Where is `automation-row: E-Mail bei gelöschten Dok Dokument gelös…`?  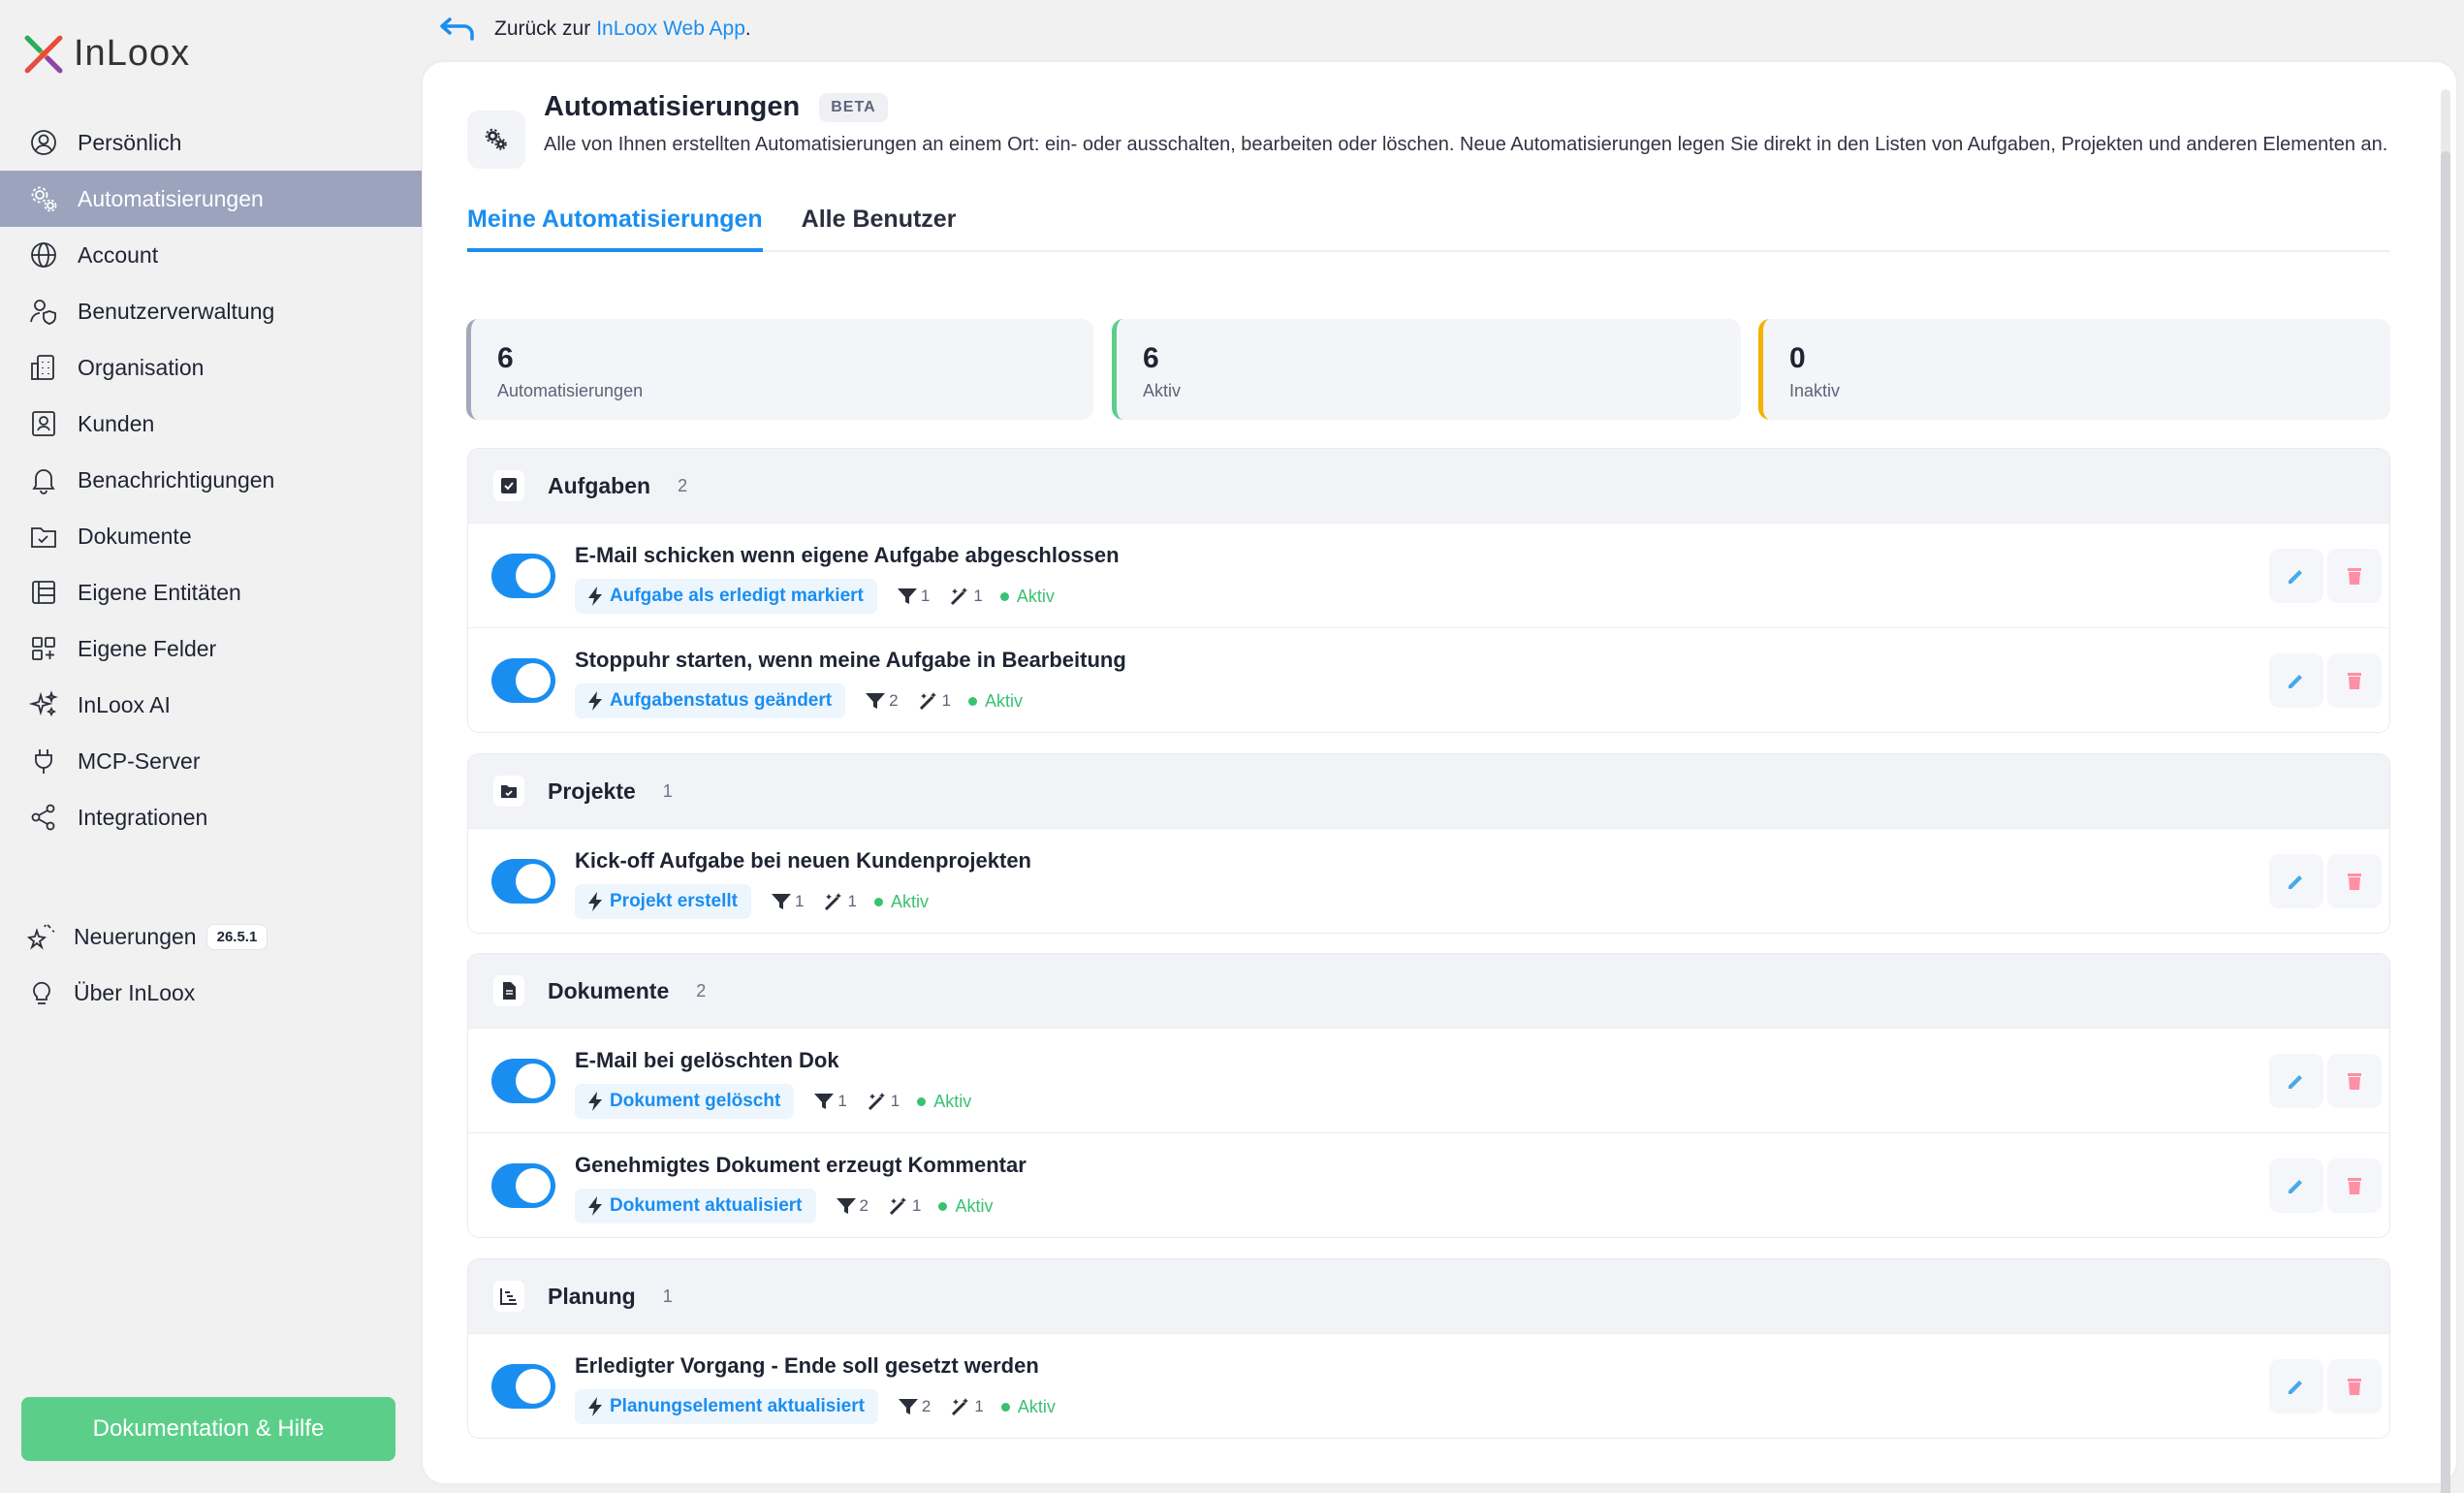 automation-row: E-Mail bei gelöschten Dok Dokument gelös… is located at coordinates (1428, 1080).